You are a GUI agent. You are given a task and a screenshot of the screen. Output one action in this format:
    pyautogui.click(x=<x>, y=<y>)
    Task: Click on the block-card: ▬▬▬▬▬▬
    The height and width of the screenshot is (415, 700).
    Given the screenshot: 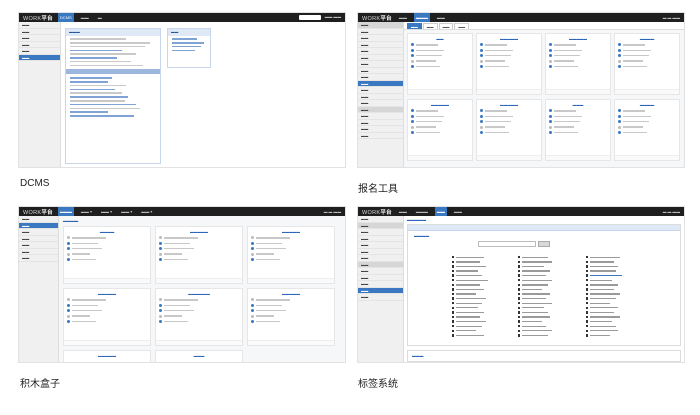 What is the action you would take?
    pyautogui.click(x=199, y=317)
    